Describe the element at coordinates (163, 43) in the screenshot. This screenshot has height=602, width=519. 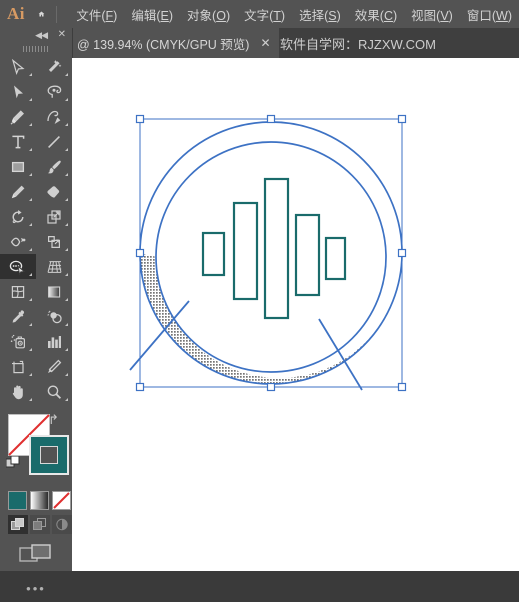
I see `document-tab-label: @ 139.94% (CMYK/GPU 预览)` at that location.